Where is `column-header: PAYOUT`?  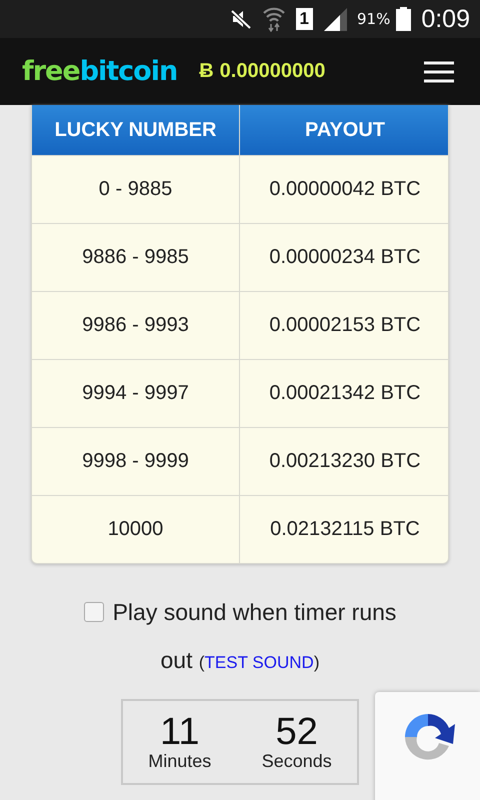 column-header: PAYOUT is located at coordinates (344, 130).